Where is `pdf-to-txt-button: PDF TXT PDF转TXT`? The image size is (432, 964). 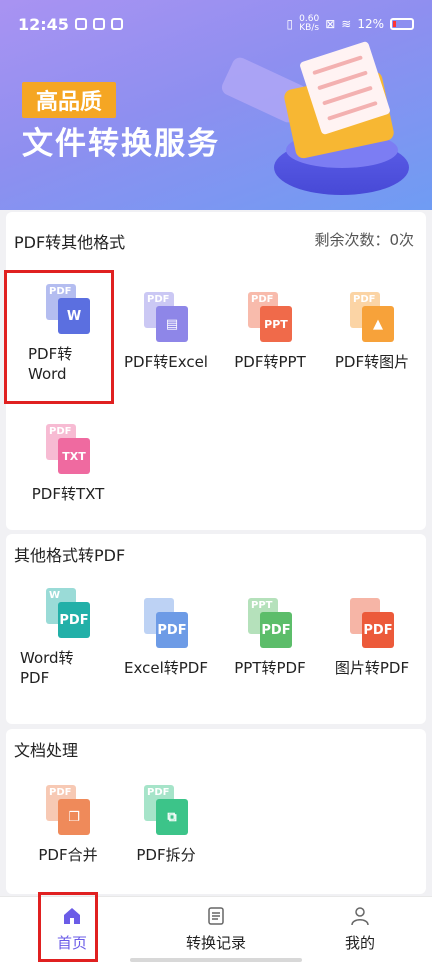 pdf-to-txt-button: PDF TXT PDF转TXT is located at coordinates (68, 464).